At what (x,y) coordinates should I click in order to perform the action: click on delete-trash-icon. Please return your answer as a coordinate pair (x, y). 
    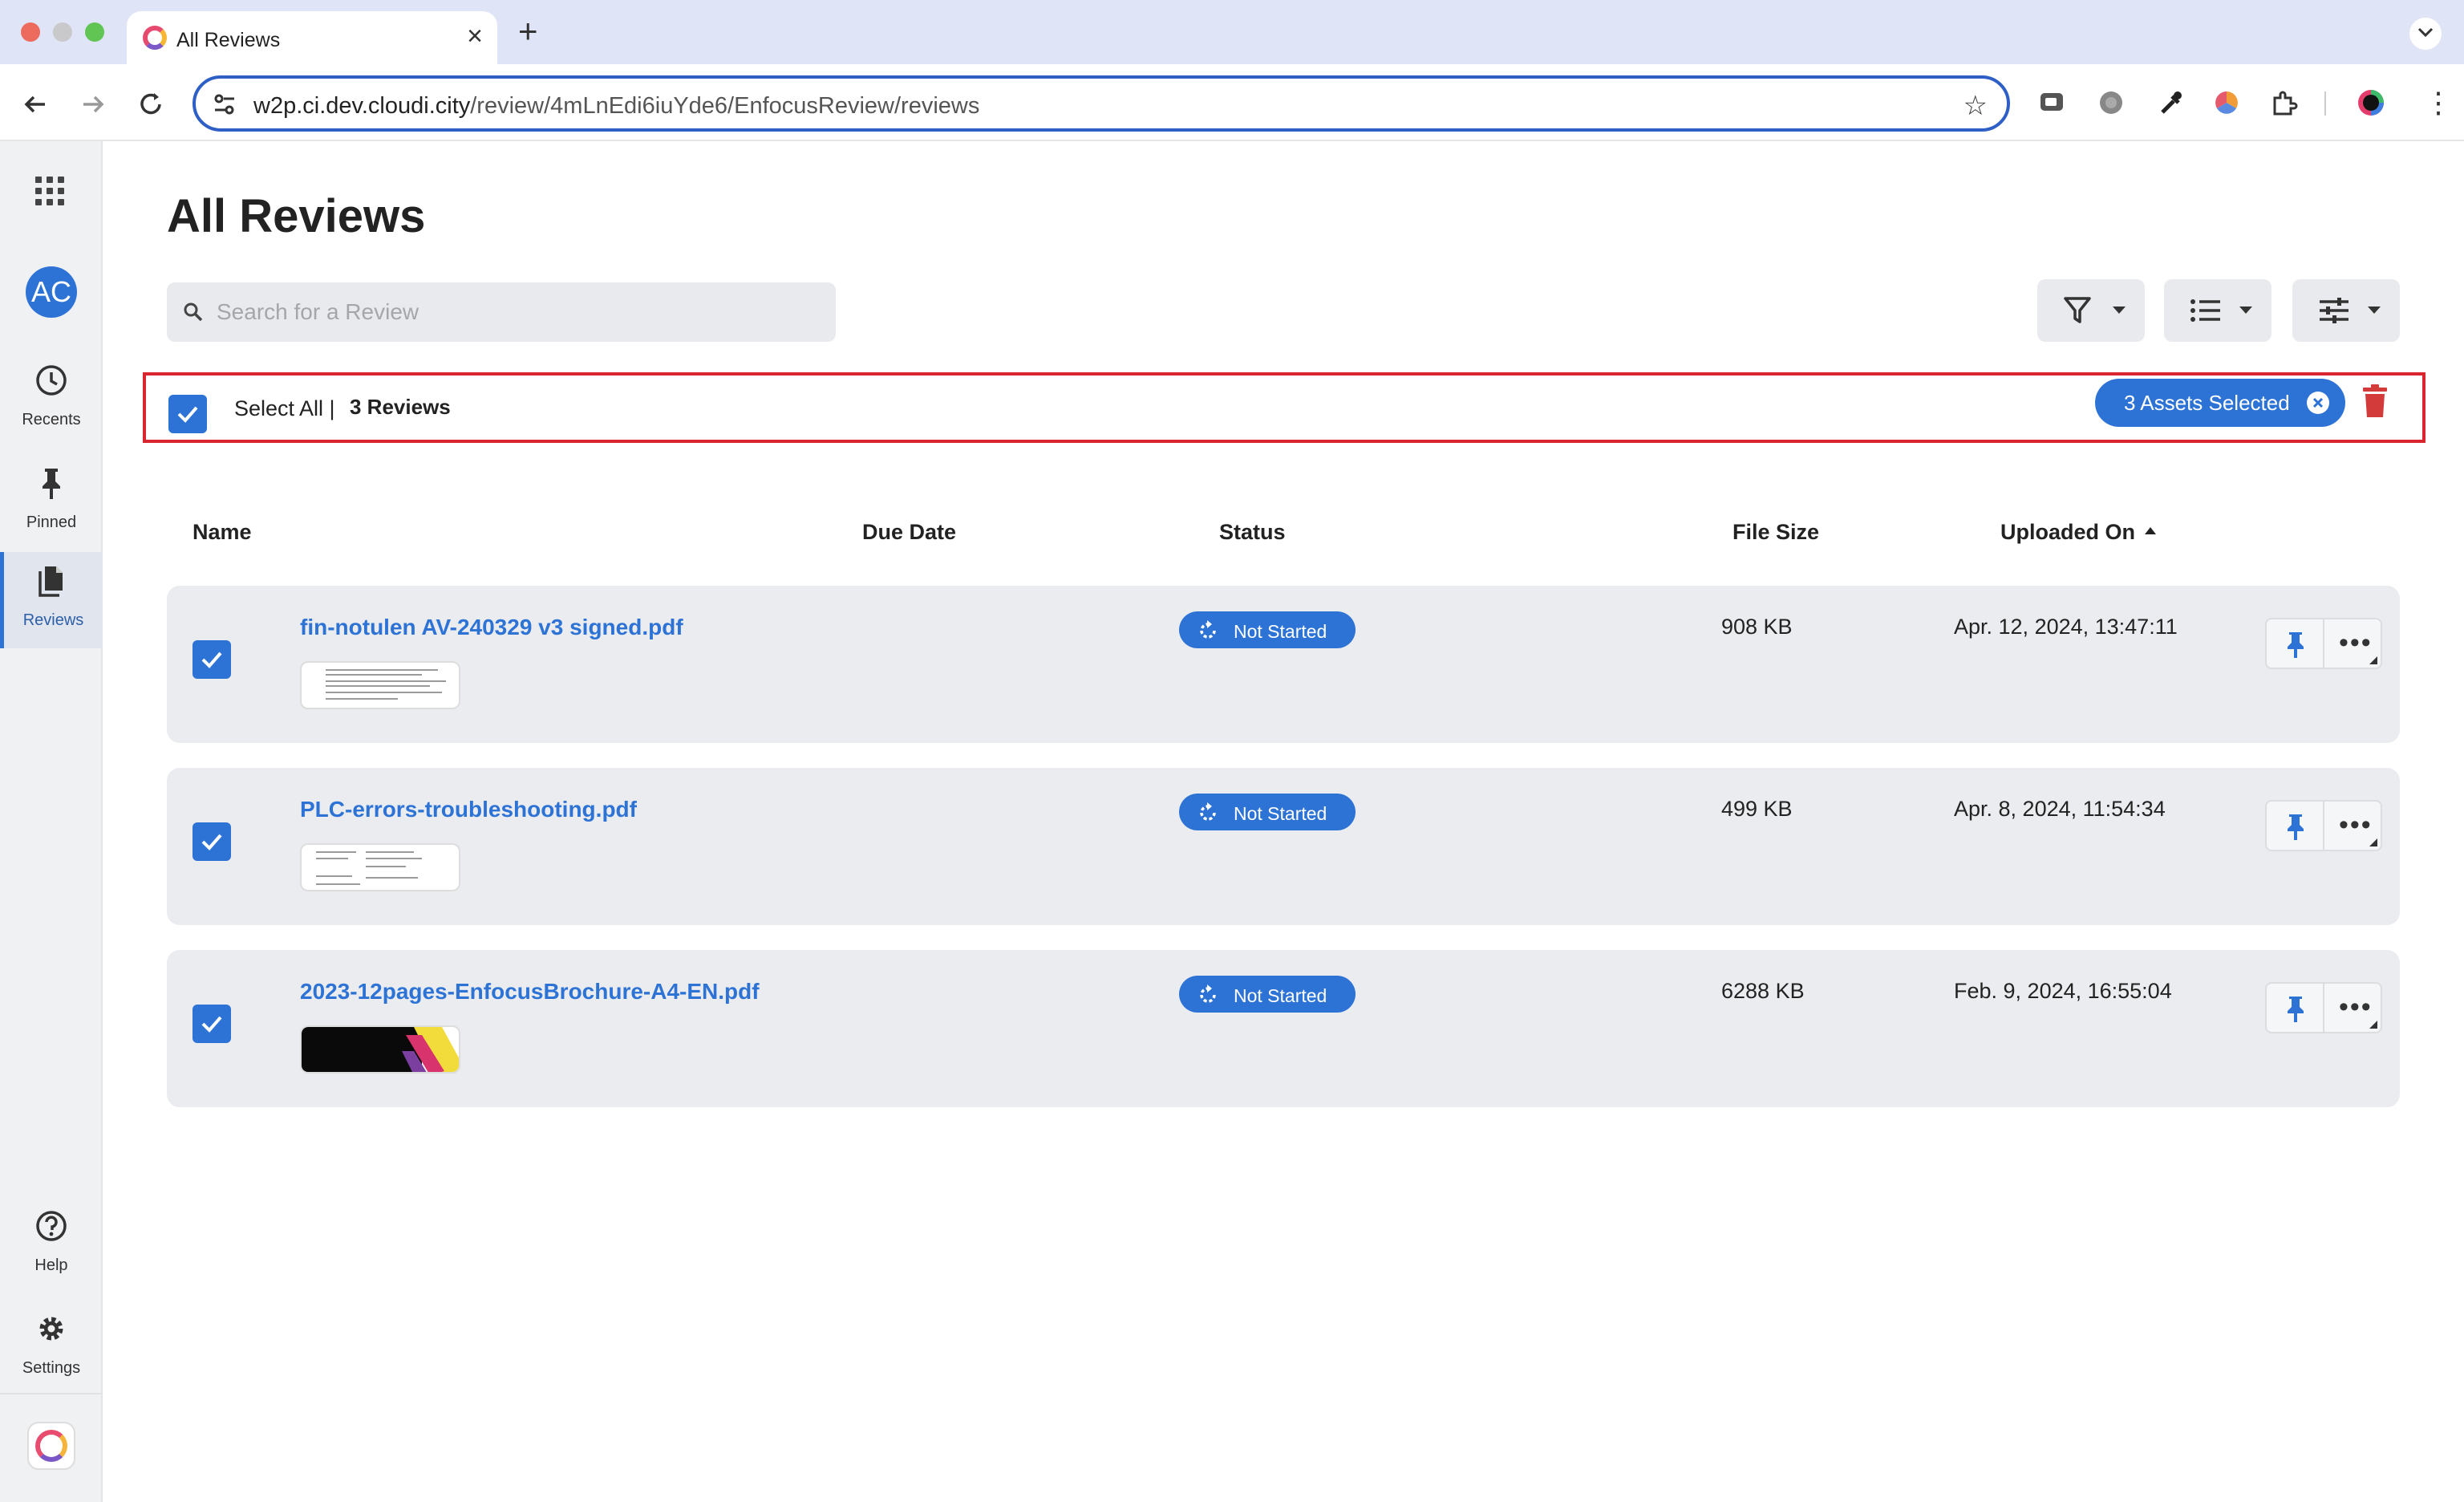
    Looking at the image, I should click on (2375, 401).